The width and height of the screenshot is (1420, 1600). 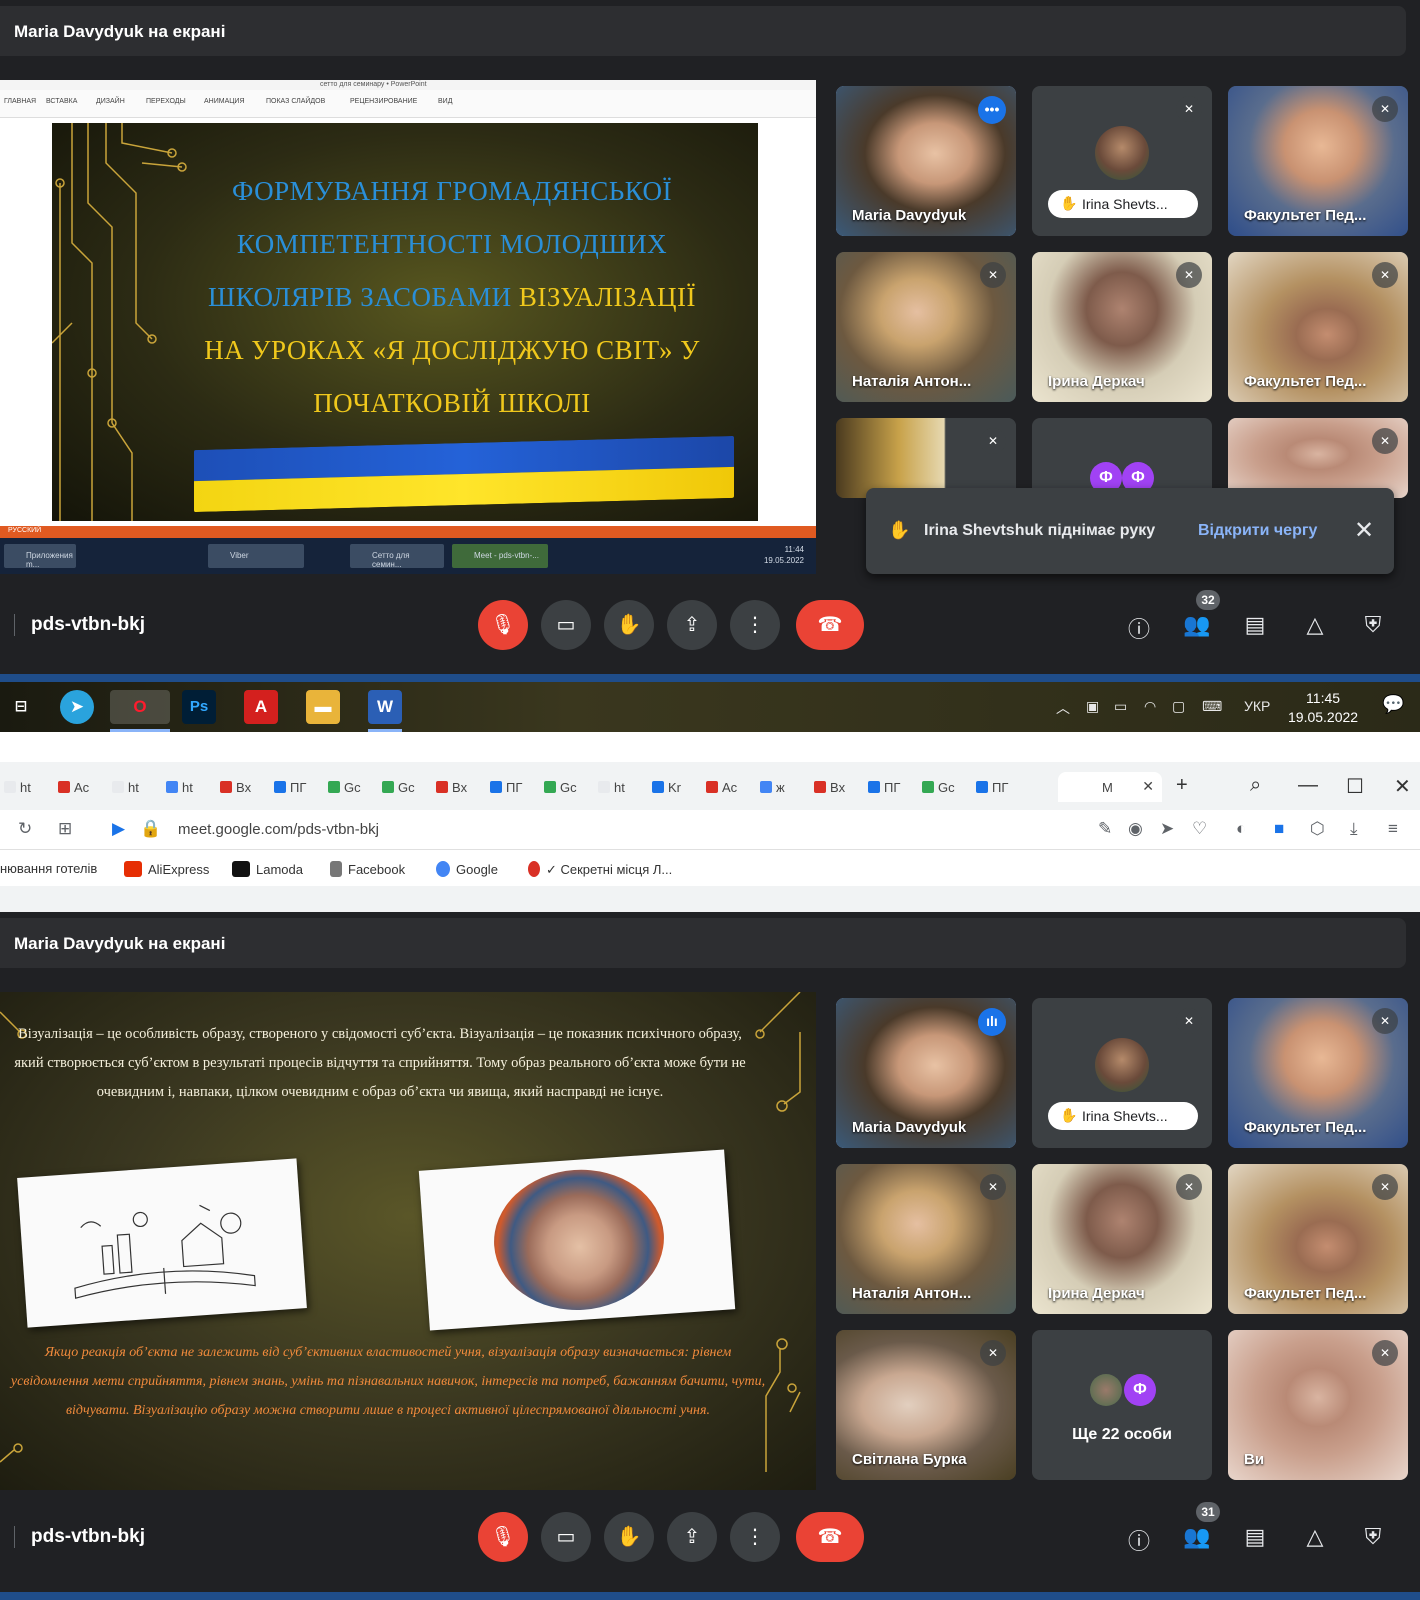 I want to click on system-clock: 11:45 19.05.2022, so click(x=1323, y=708).